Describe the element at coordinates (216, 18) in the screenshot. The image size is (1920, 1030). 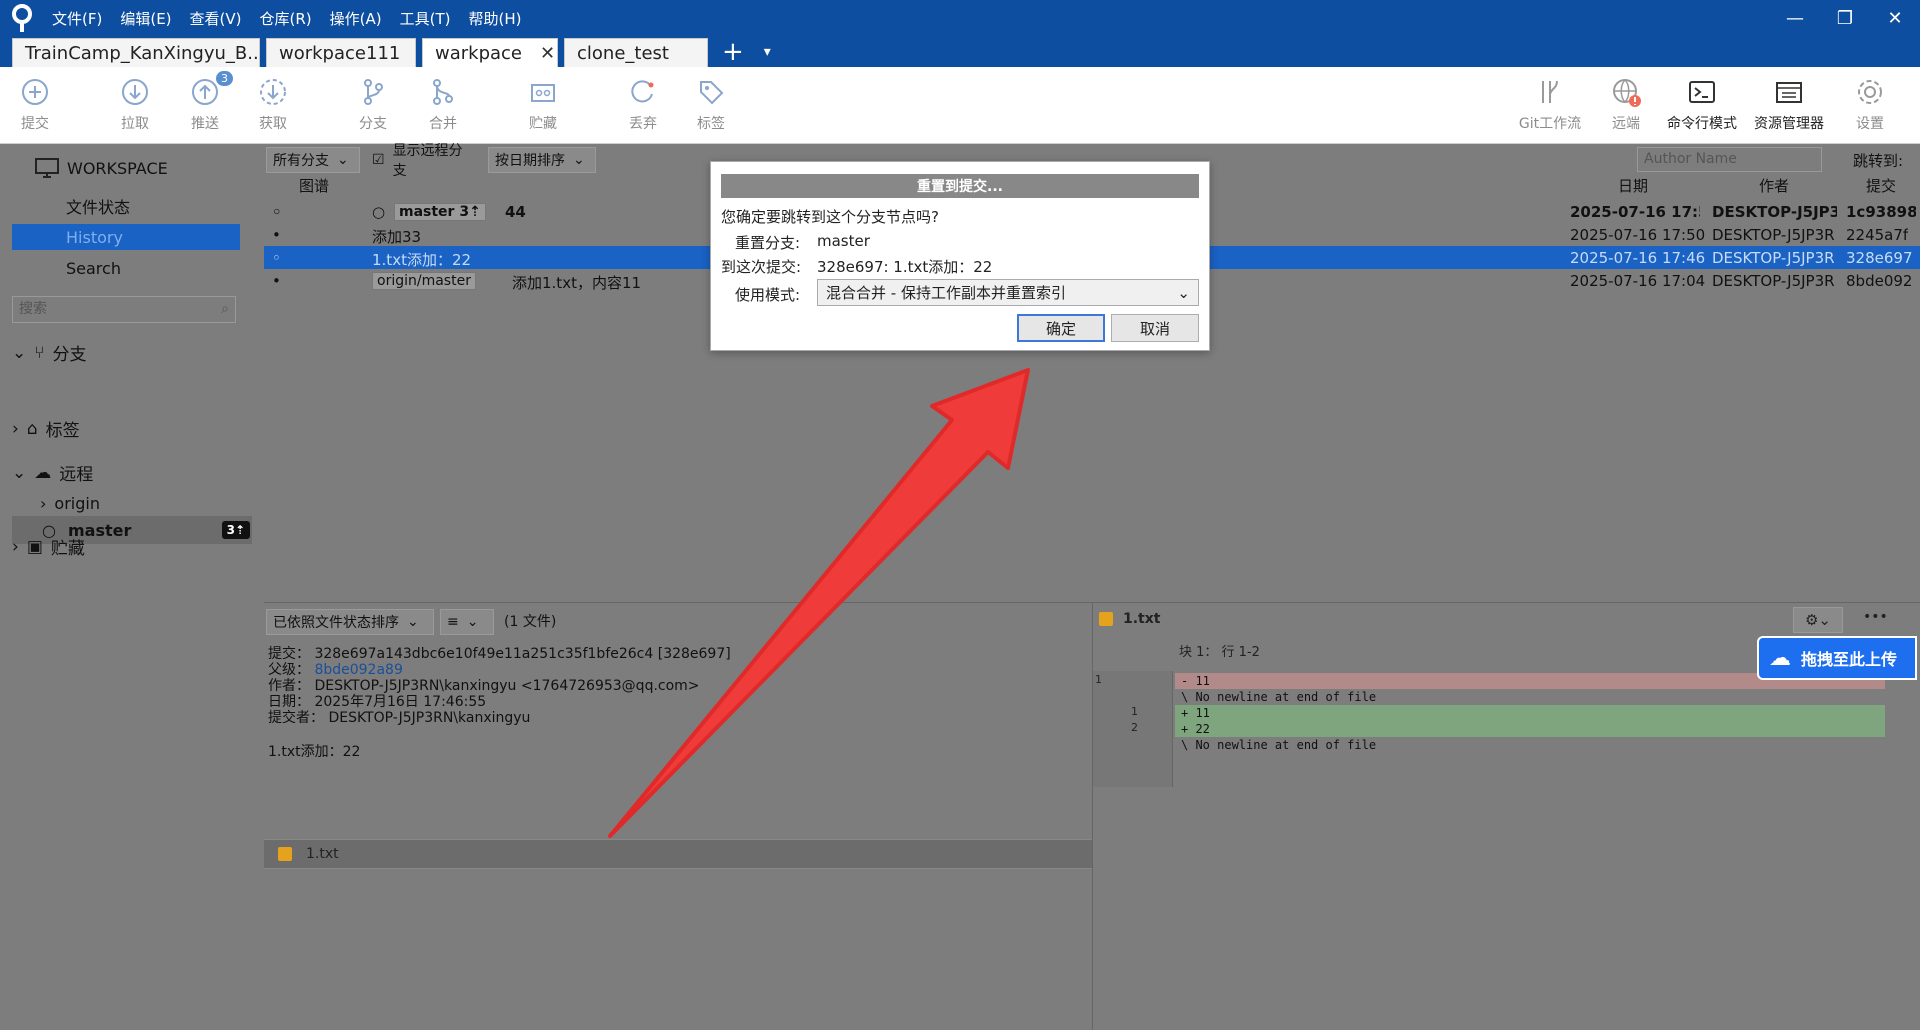
I see `menu-view: 查看(V)` at that location.